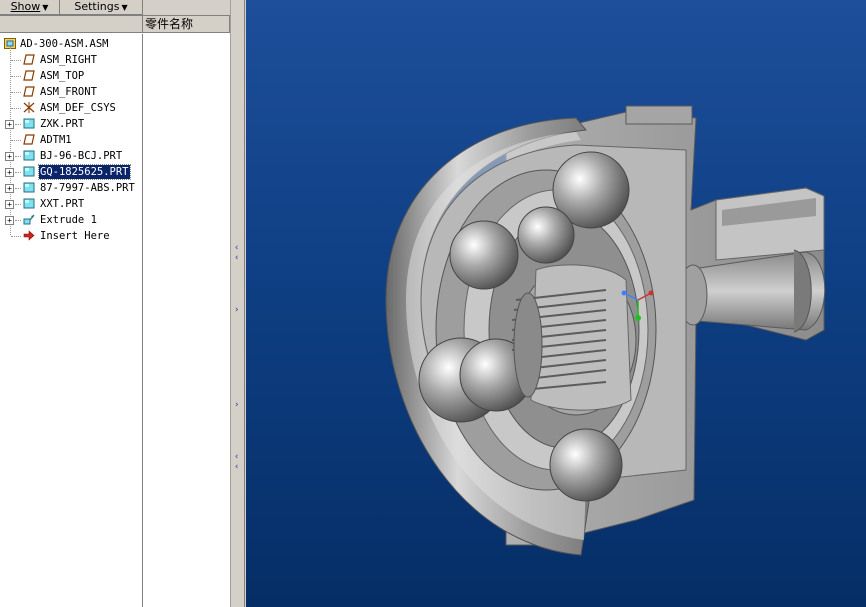 Image resolution: width=866 pixels, height=607 pixels. Describe the element at coordinates (56, 140) in the screenshot. I see `tree-item-label: ADTM1` at that location.